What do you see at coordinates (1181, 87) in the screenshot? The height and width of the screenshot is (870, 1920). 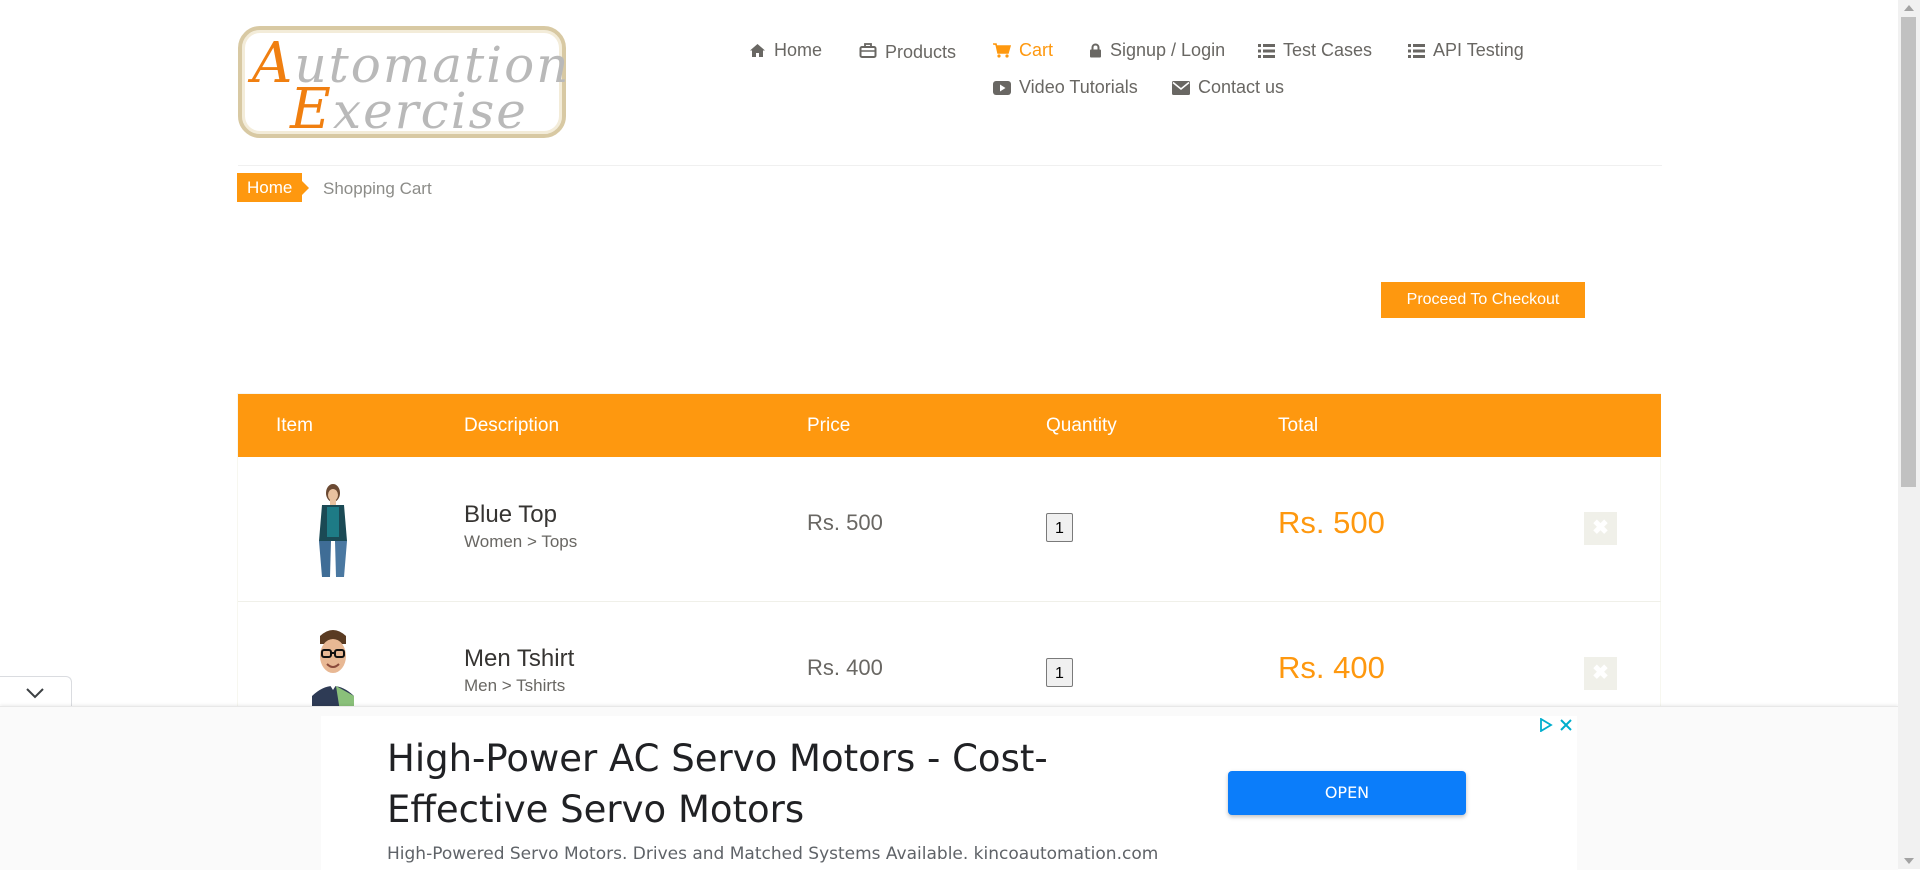 I see `envelope-icon` at bounding box center [1181, 87].